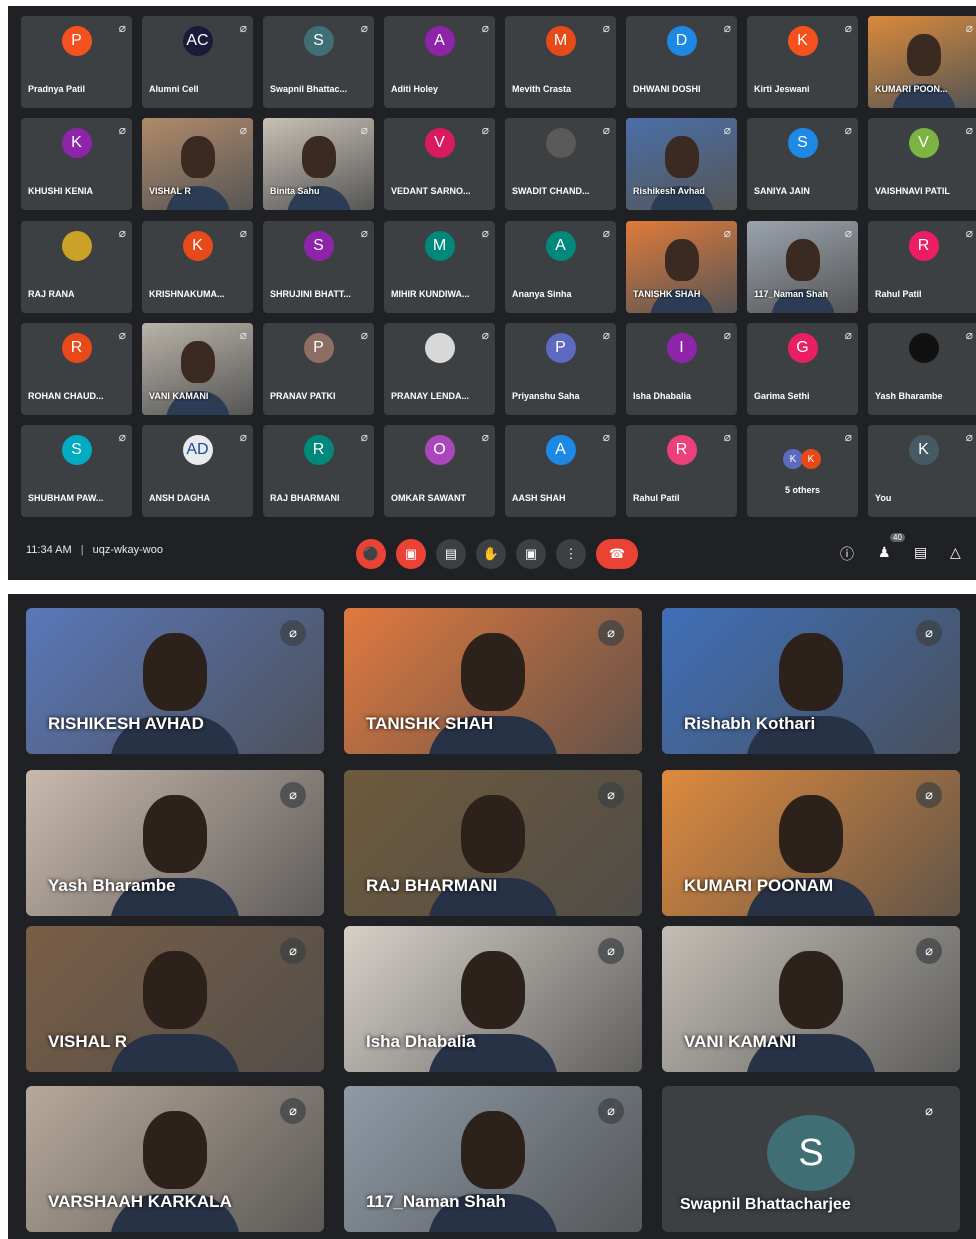  Describe the element at coordinates (451, 554) in the screenshot. I see `captions-button: ▤` at that location.